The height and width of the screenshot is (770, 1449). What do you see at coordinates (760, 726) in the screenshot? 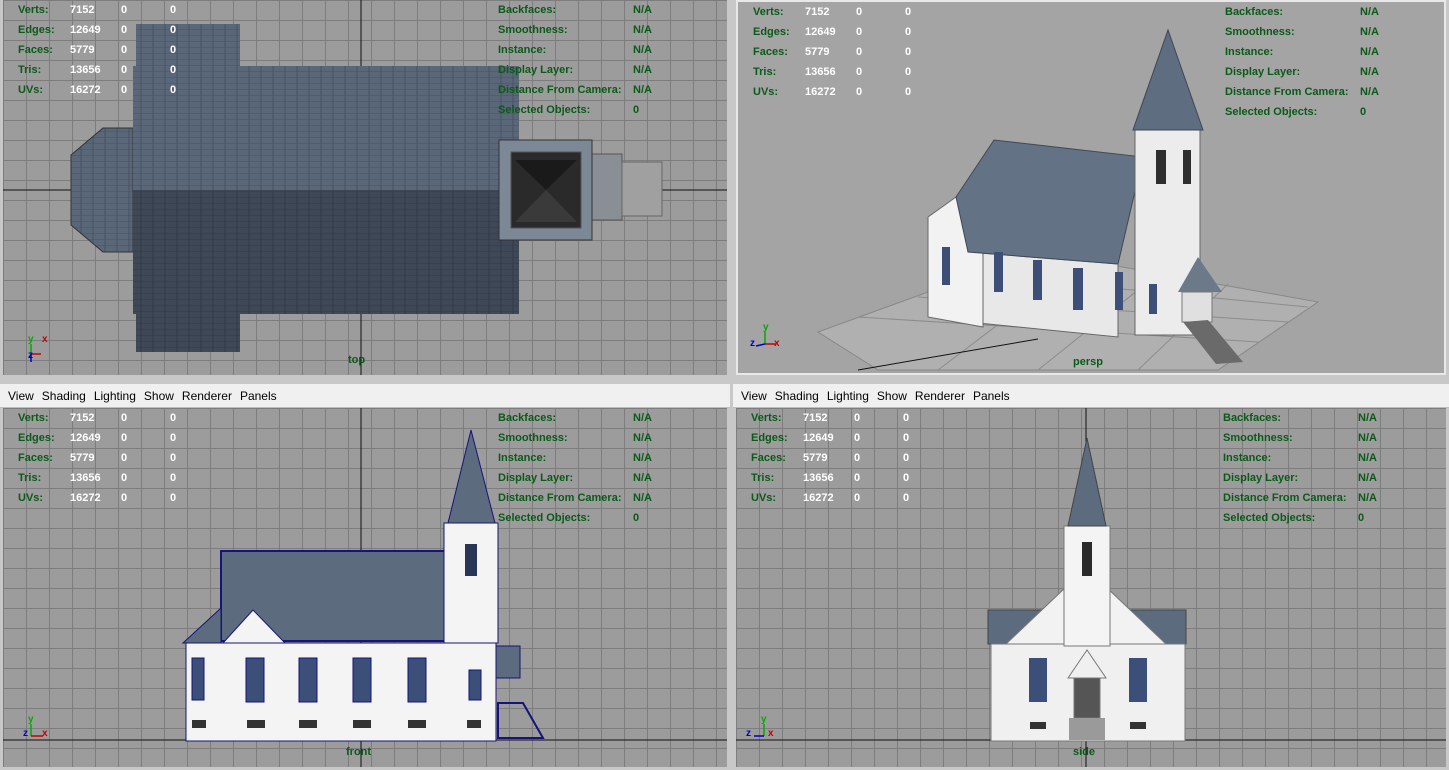
I see `axis-gizmo: y z x` at bounding box center [760, 726].